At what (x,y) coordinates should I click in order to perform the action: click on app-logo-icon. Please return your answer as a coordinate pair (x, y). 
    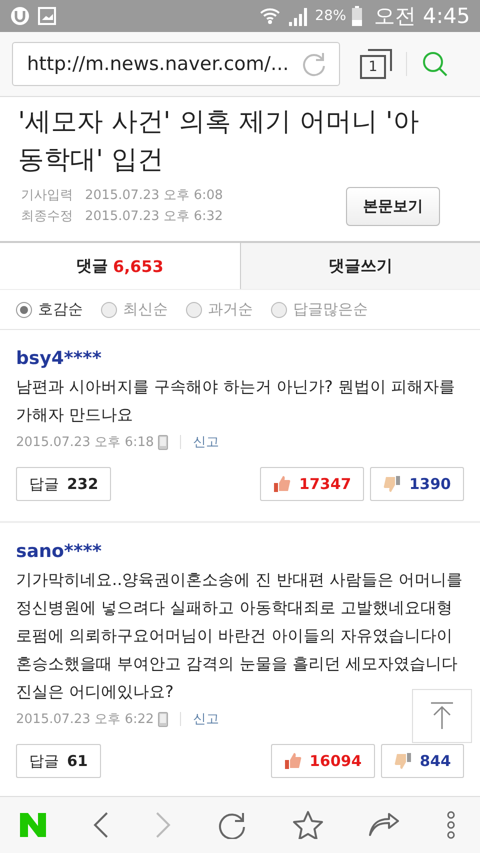
    Looking at the image, I should click on (21, 16).